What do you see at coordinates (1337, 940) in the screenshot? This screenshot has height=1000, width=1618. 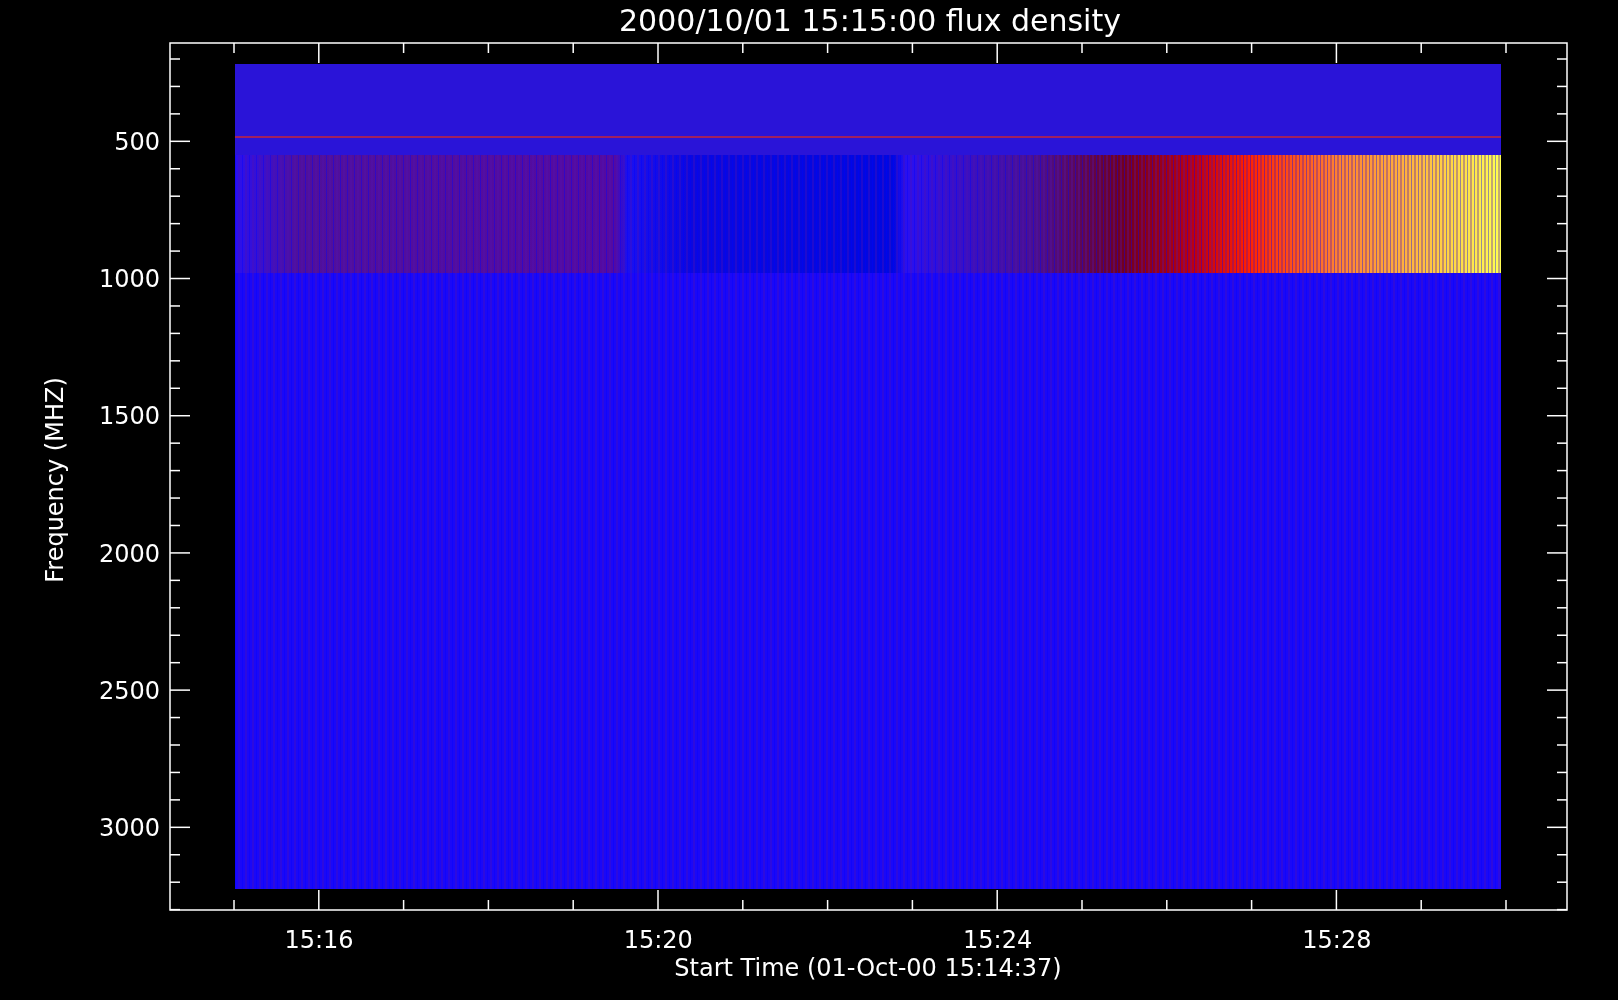 I see `x-tick-label: 15:28` at bounding box center [1337, 940].